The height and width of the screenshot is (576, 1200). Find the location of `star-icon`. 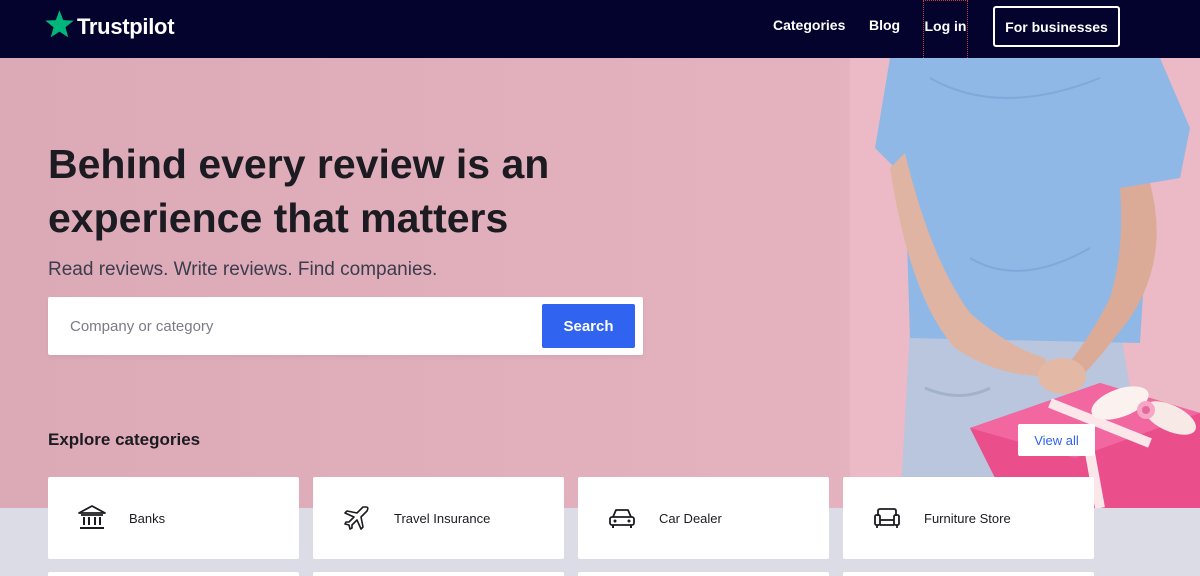

star-icon is located at coordinates (59, 24).